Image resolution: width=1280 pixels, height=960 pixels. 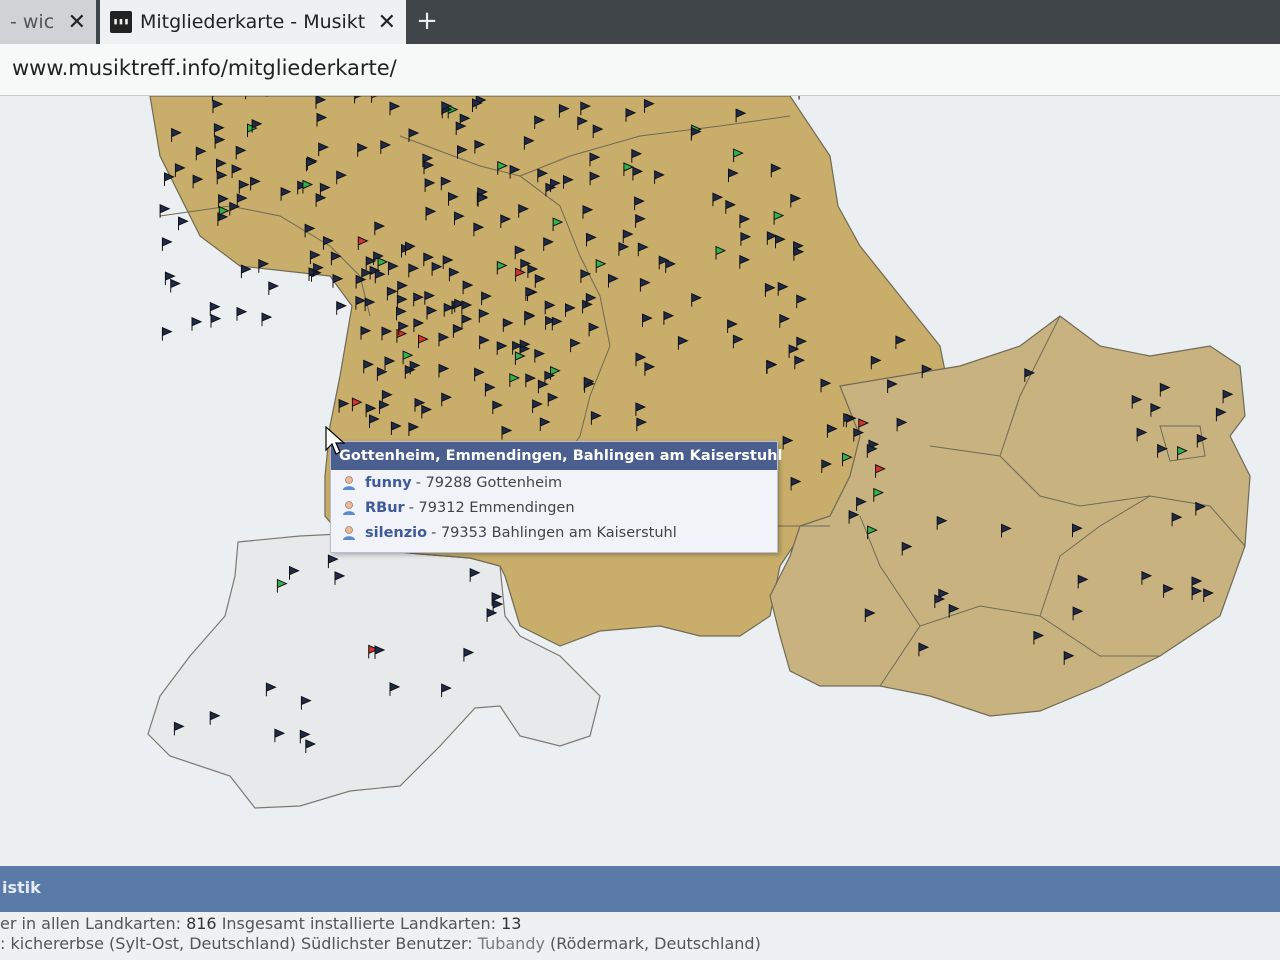 I want to click on mouse-cursor-icon, so click(x=335, y=440).